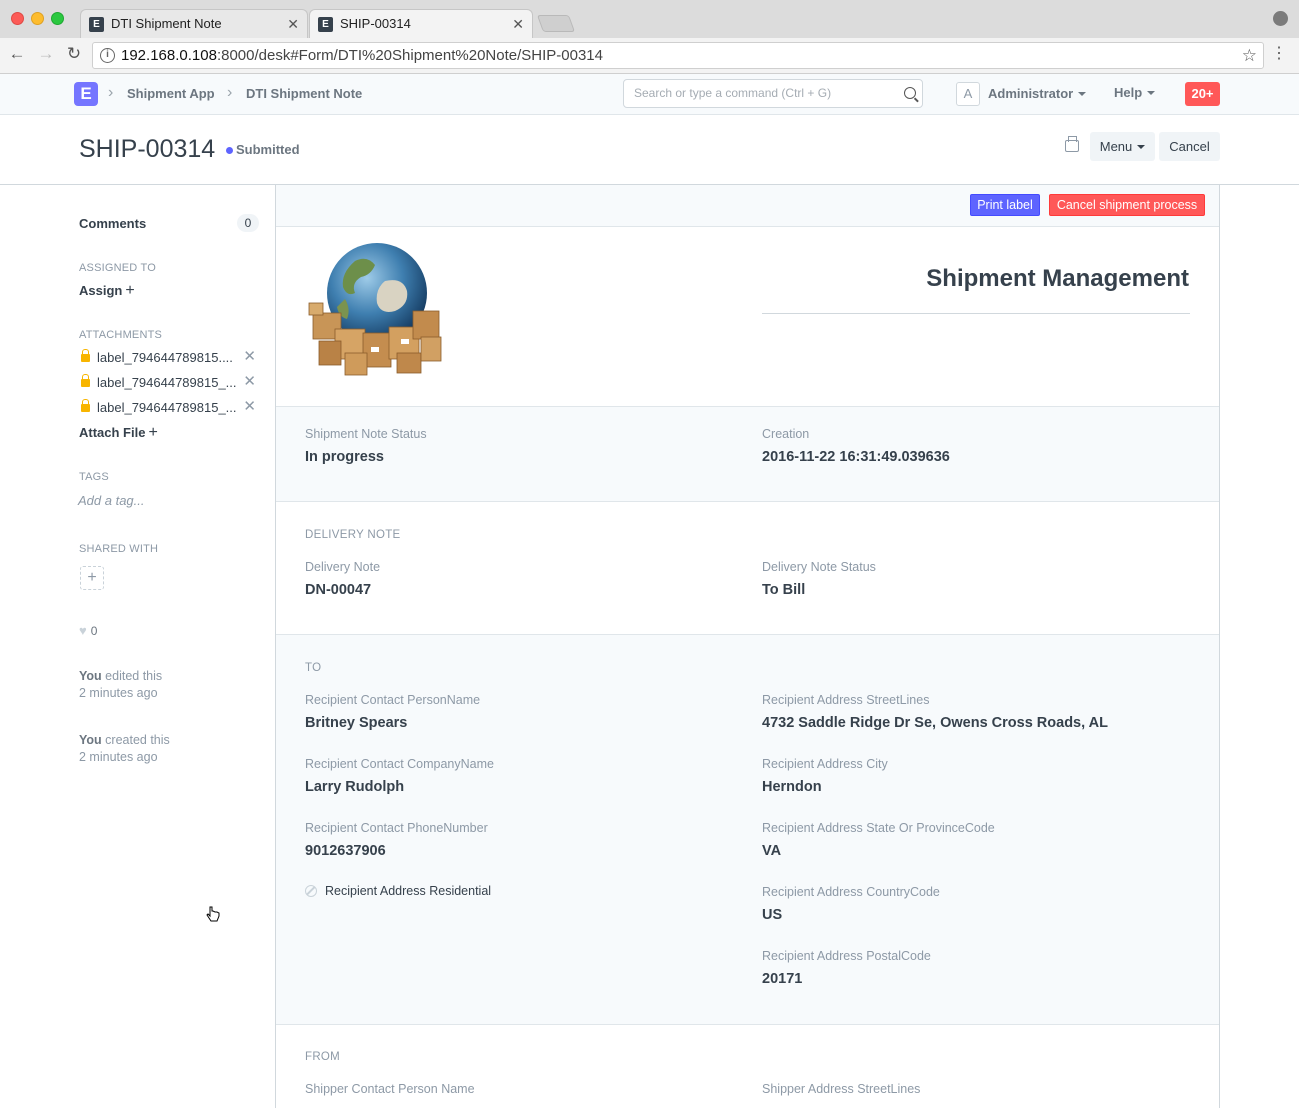 This screenshot has height=1108, width=1299. What do you see at coordinates (976, 313) in the screenshot?
I see `heading-divider` at bounding box center [976, 313].